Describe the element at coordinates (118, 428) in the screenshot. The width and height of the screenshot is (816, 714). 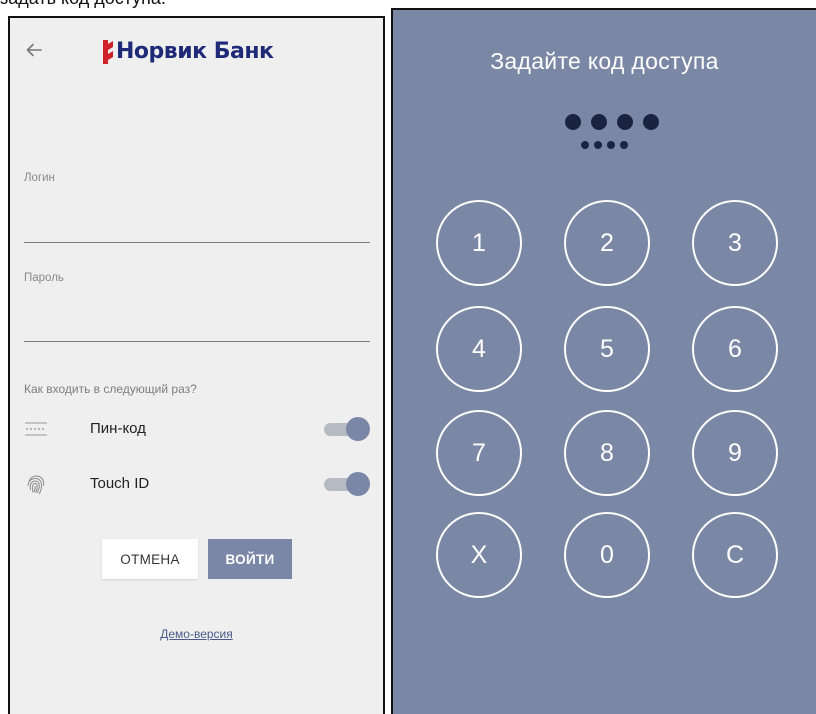
I see `option-pin-label: Пин-код` at that location.